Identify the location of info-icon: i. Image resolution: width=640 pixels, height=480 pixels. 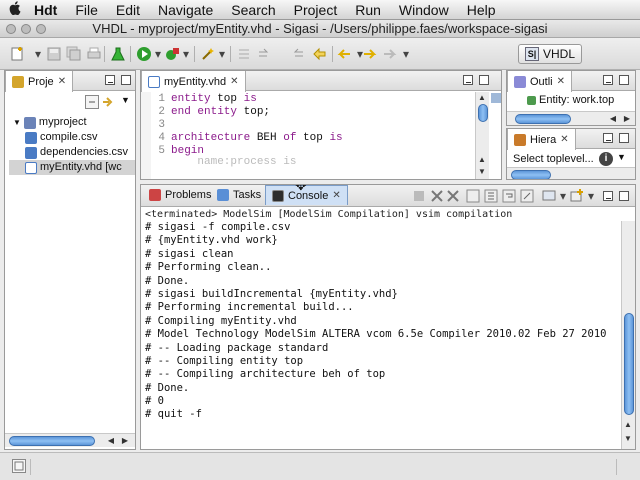
(606, 159).